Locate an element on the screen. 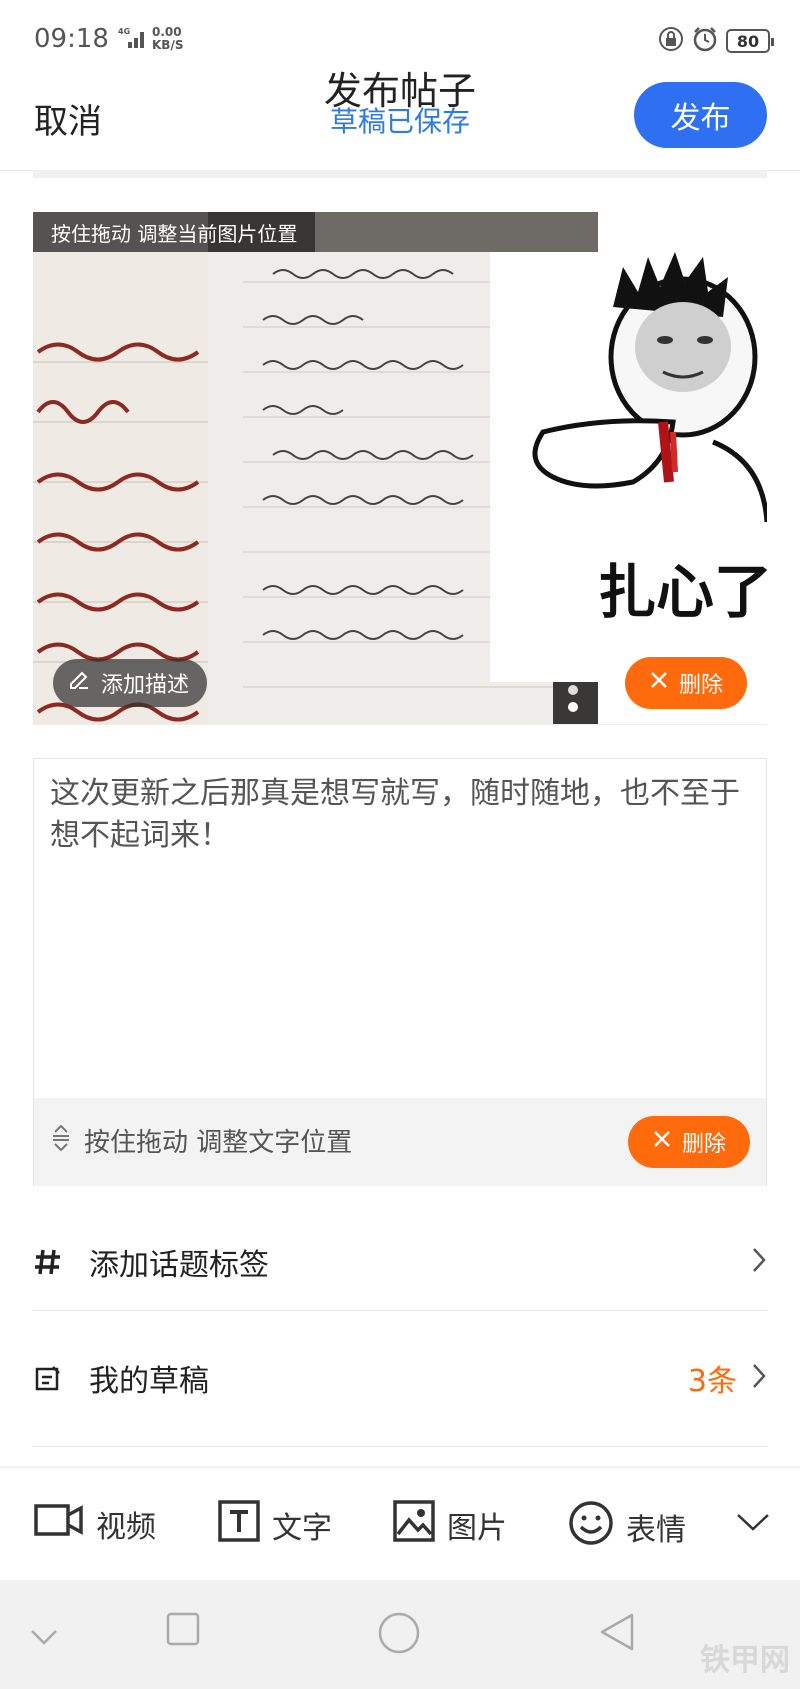 The width and height of the screenshot is (800, 1689). insert-video-button: 视频 is located at coordinates (95, 1524).